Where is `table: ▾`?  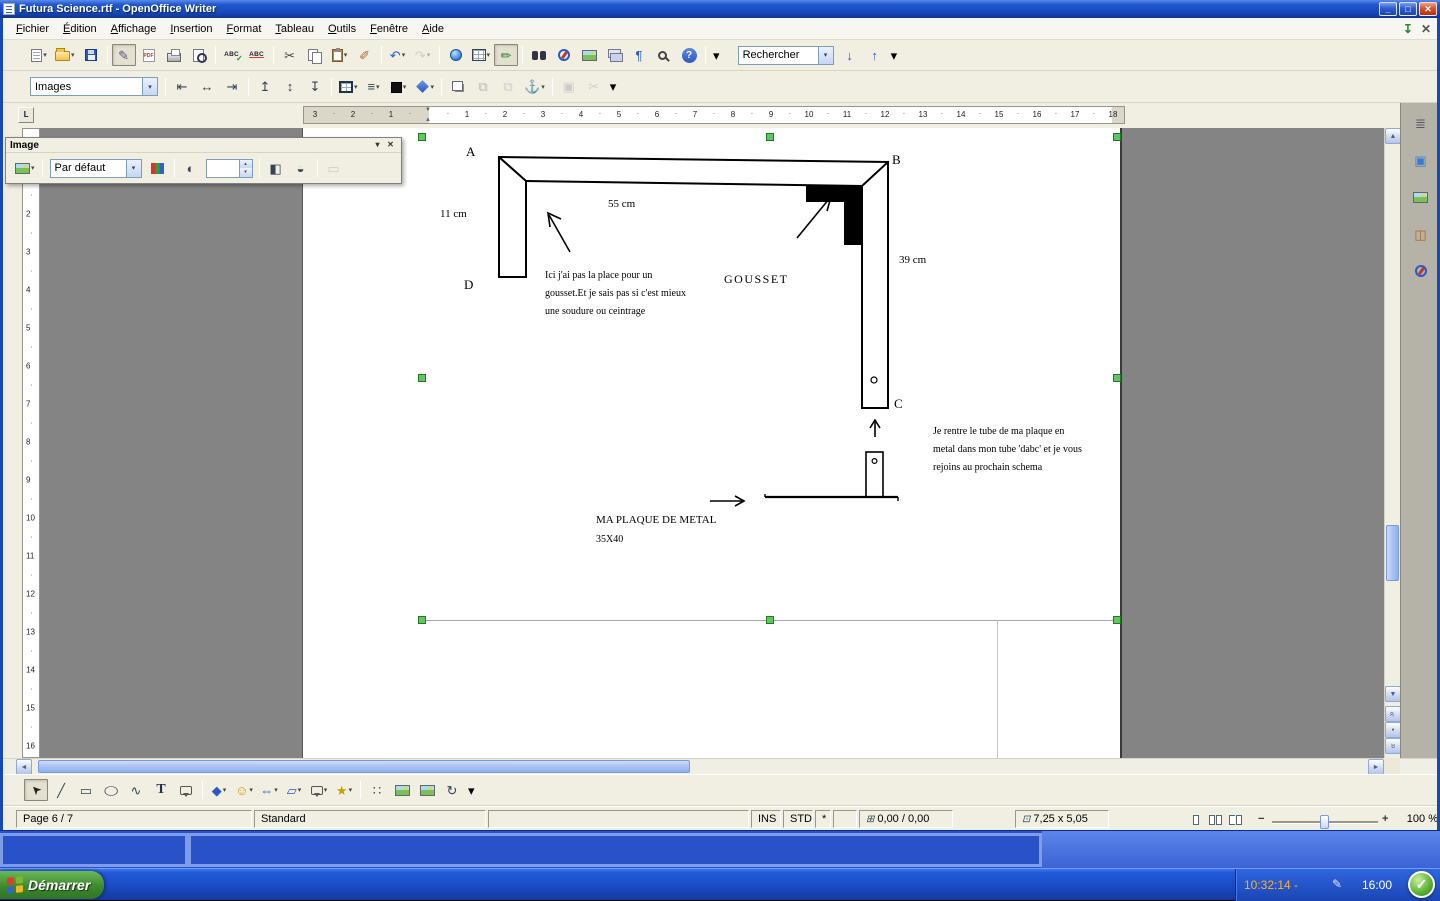 table: ▾ is located at coordinates (481, 55).